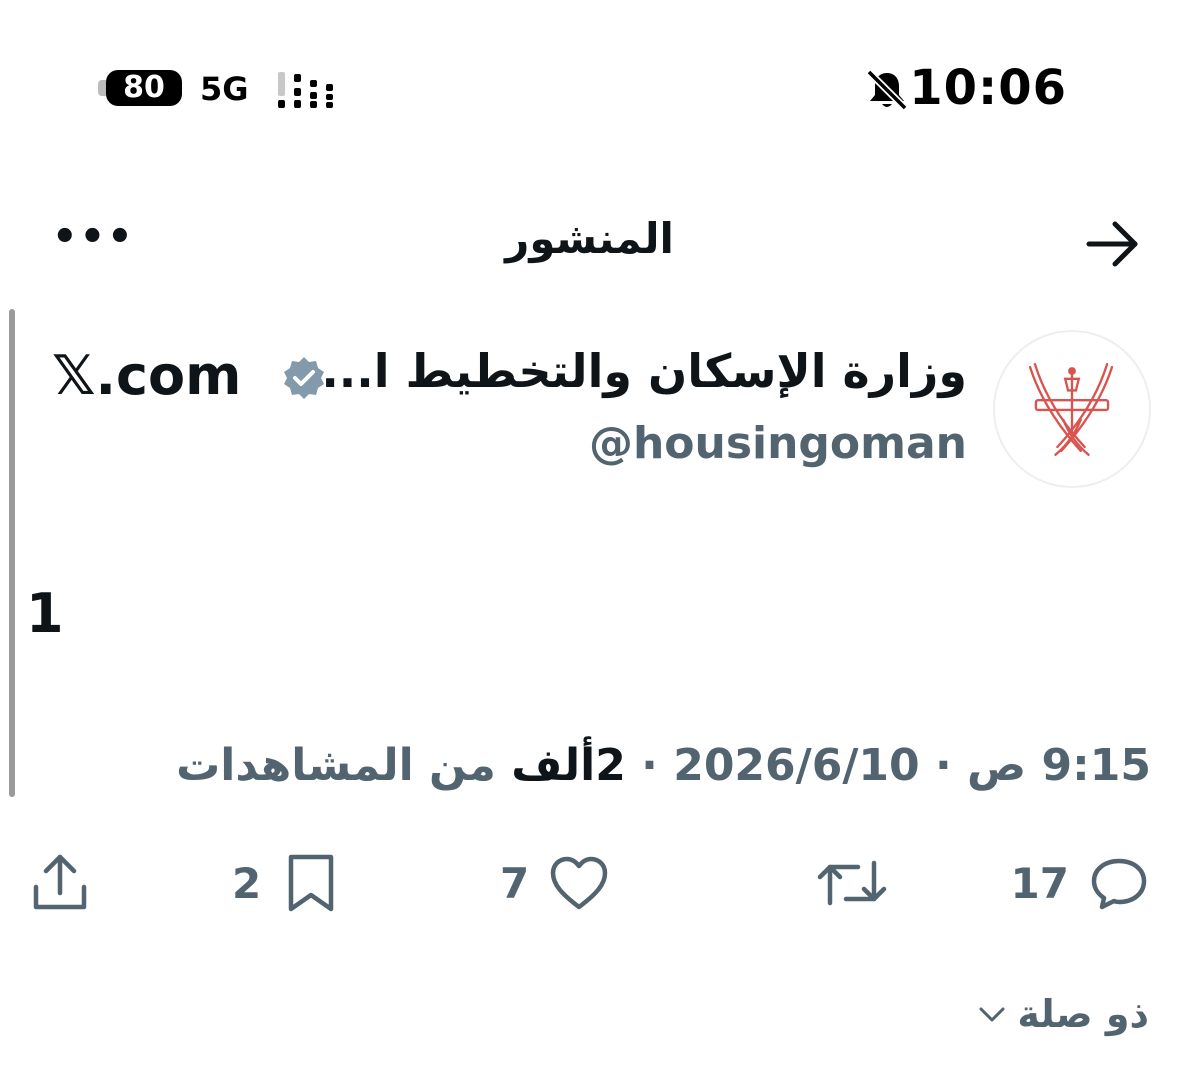 This screenshot has height=1088, width=1179. I want to click on views-count: 2ألف, so click(568, 765).